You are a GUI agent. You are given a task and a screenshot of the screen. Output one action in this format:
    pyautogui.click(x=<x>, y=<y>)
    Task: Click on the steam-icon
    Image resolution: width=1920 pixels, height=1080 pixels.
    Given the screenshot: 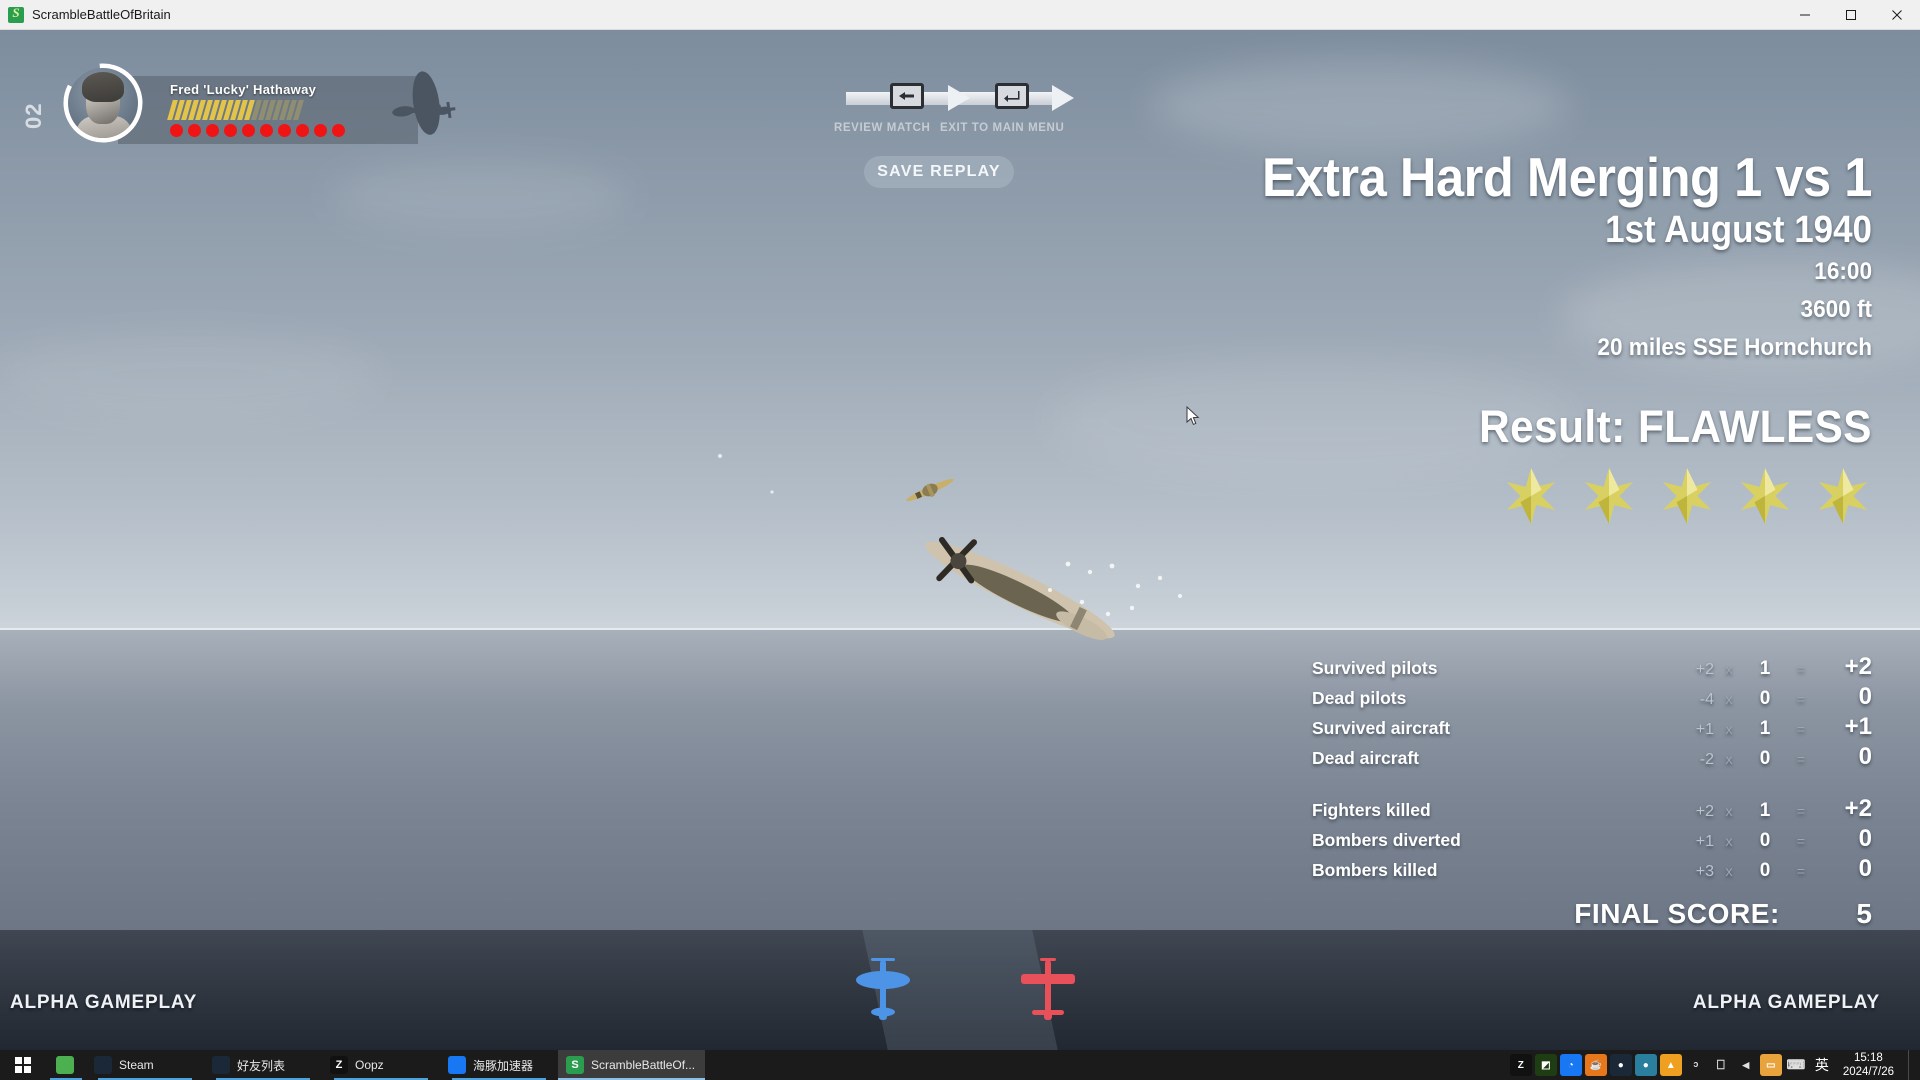 What is the action you would take?
    pyautogui.click(x=103, y=1065)
    